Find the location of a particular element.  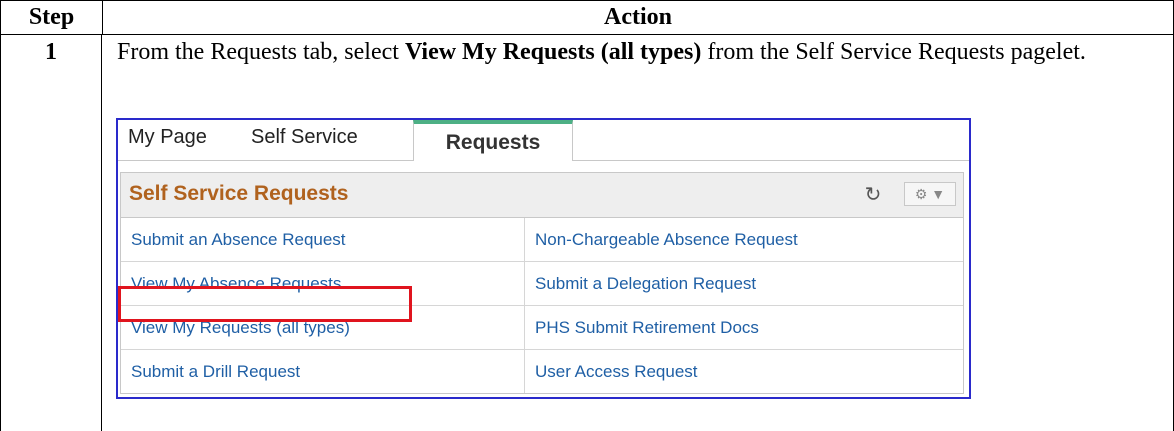

header-action: Action is located at coordinates (638, 17).